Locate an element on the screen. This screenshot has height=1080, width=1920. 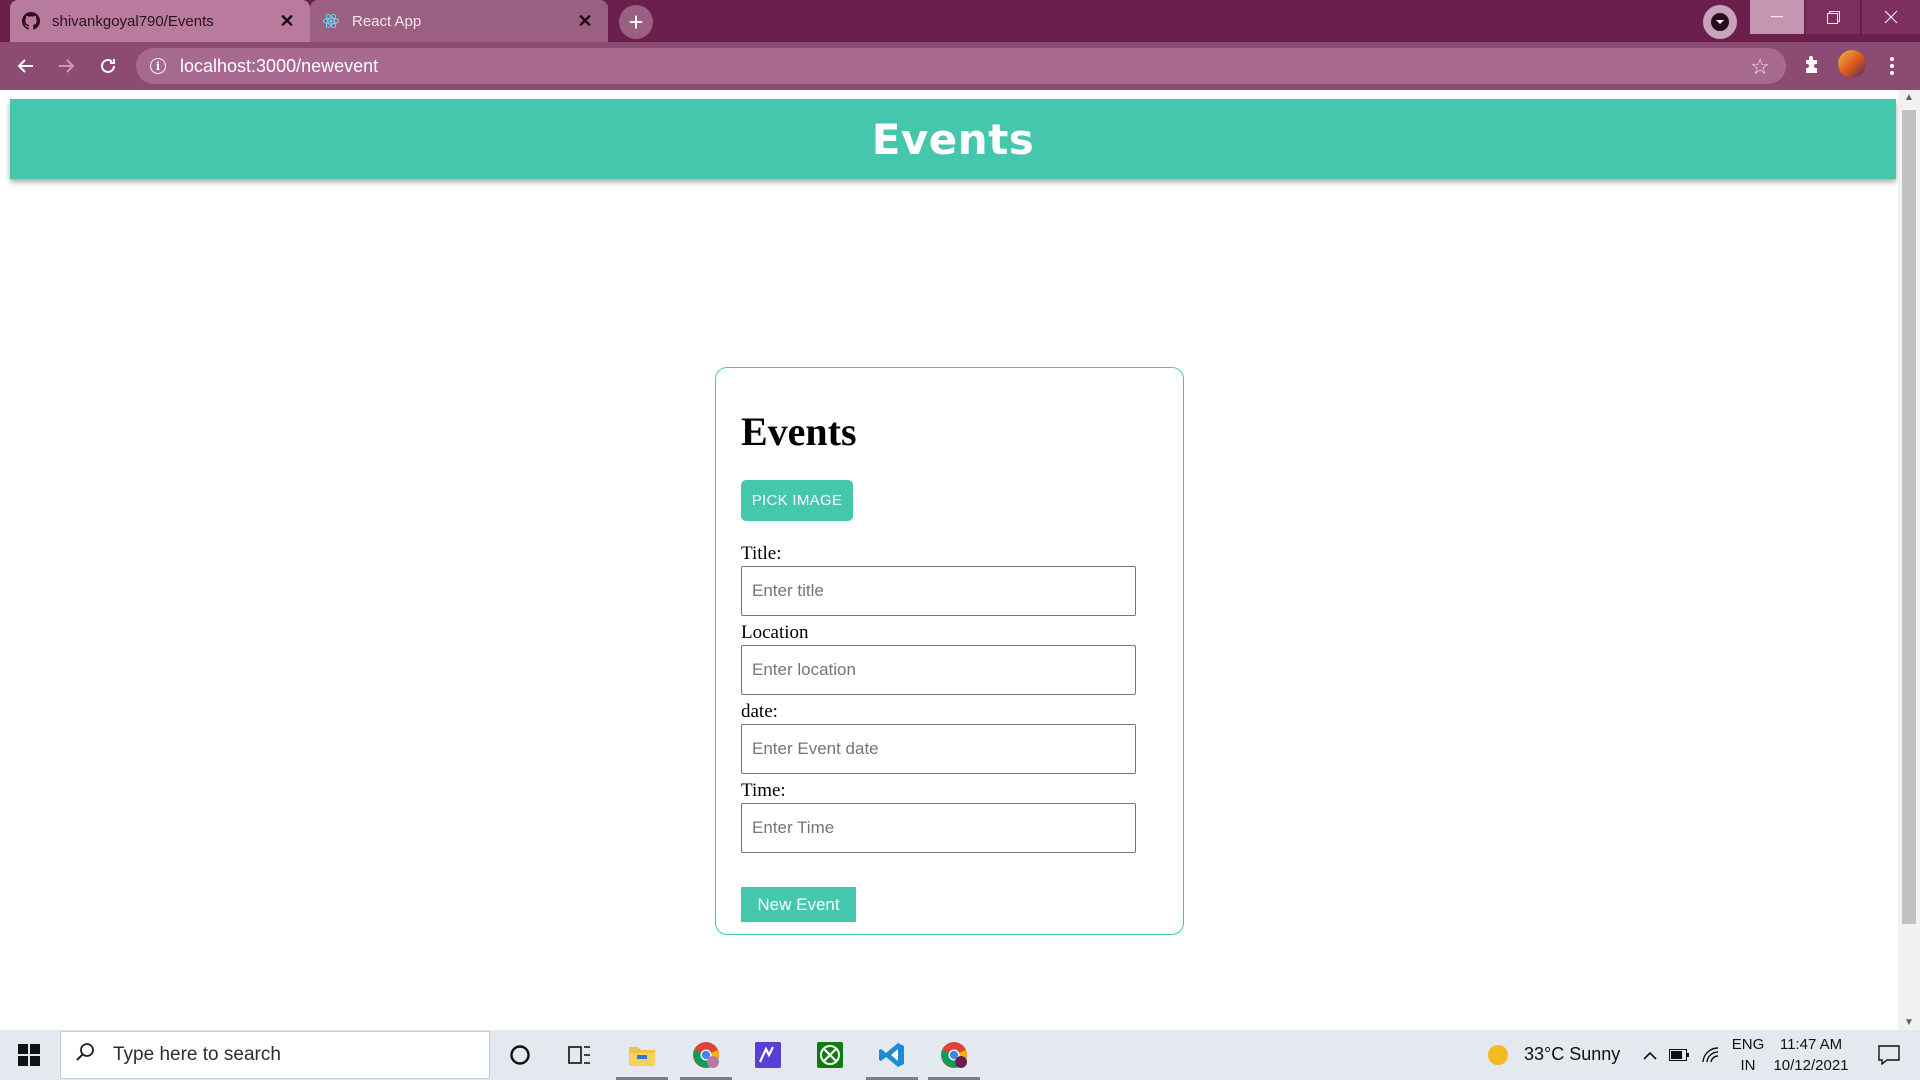
vscode-icon is located at coordinates (892, 1055).